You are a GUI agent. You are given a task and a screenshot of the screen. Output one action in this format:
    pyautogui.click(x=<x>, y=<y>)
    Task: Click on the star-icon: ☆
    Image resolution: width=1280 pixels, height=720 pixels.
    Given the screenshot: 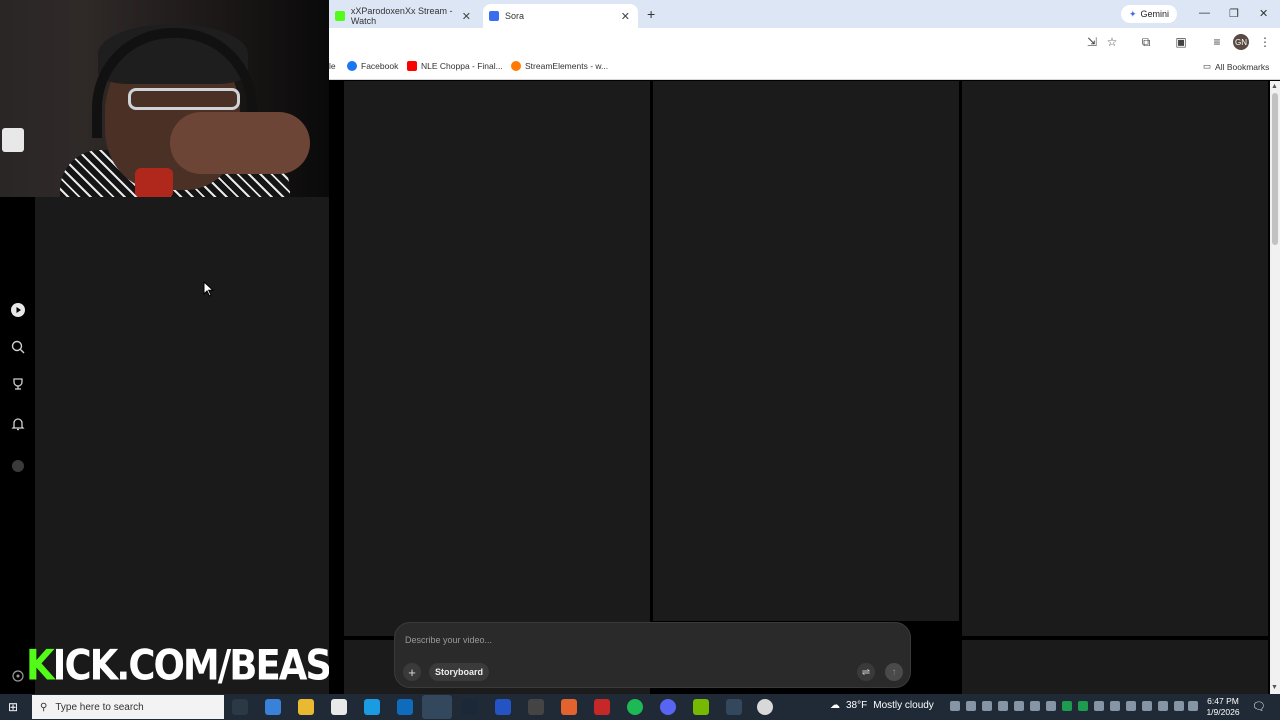 What is the action you would take?
    pyautogui.click(x=1112, y=42)
    